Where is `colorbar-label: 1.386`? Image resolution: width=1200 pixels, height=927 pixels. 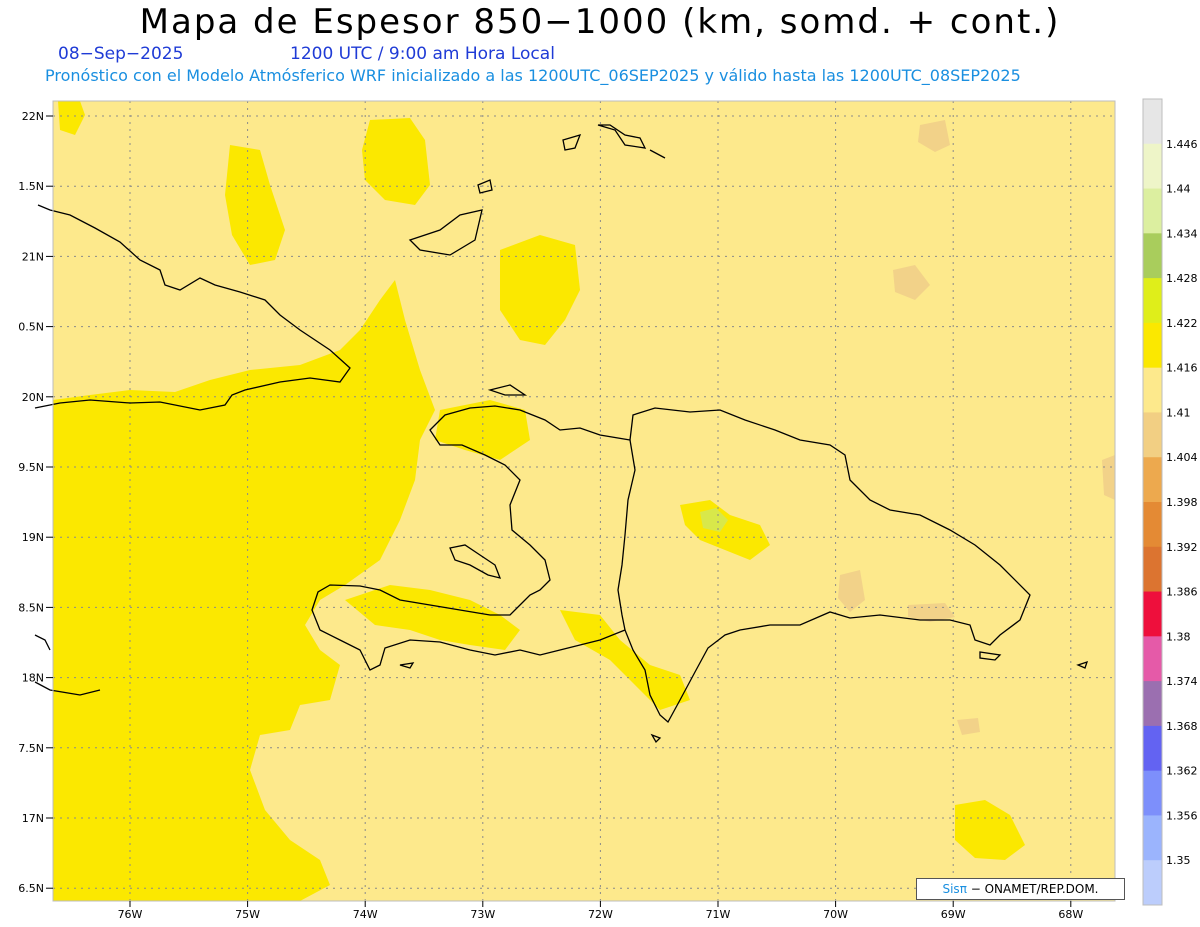
colorbar-label: 1.386 is located at coordinates (1182, 592).